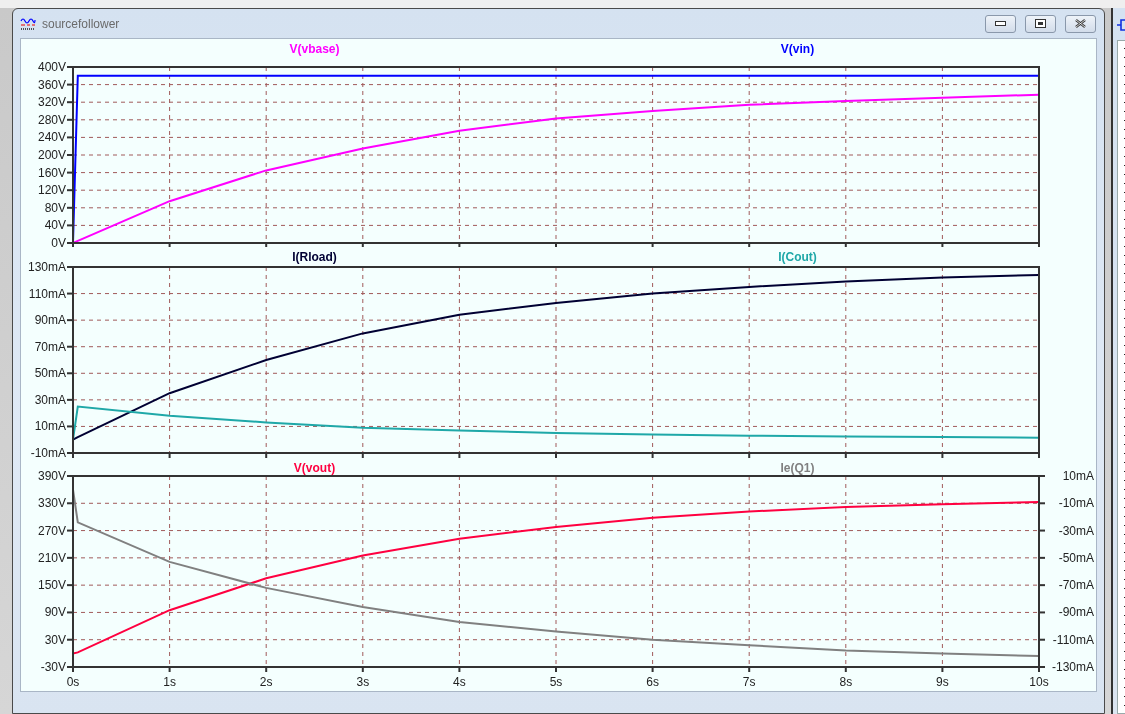 The height and width of the screenshot is (714, 1125). Describe the element at coordinates (942, 682) in the screenshot. I see `axis-tick-label: 9s` at that location.